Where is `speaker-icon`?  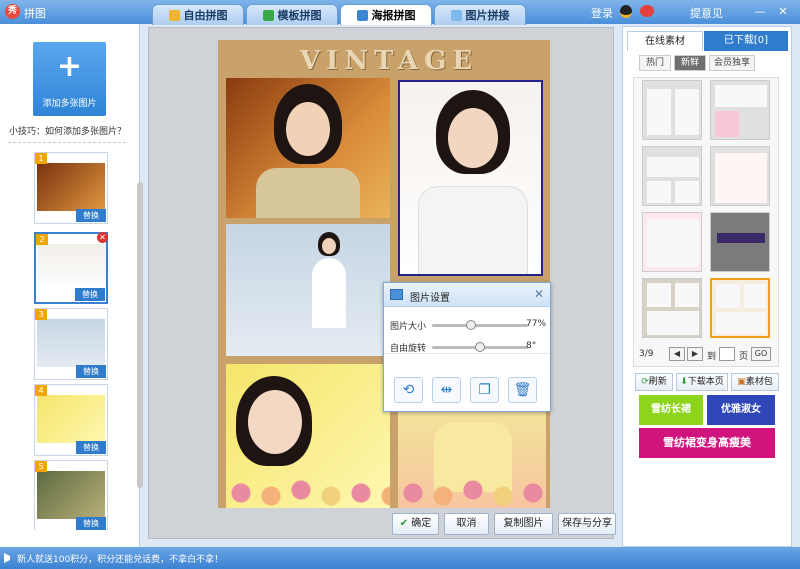 speaker-icon is located at coordinates (9, 558).